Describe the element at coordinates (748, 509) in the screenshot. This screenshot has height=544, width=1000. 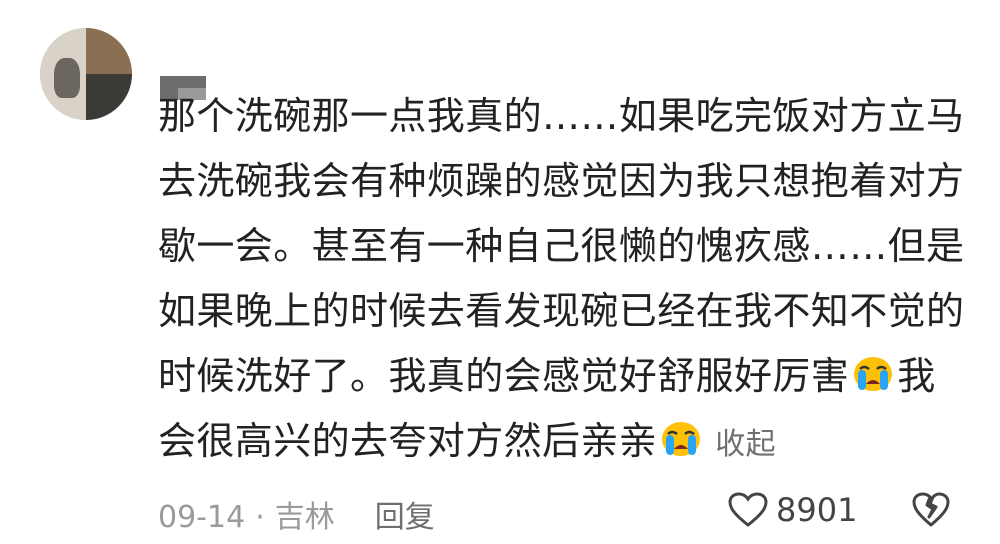
I see `heart-outline-icon` at that location.